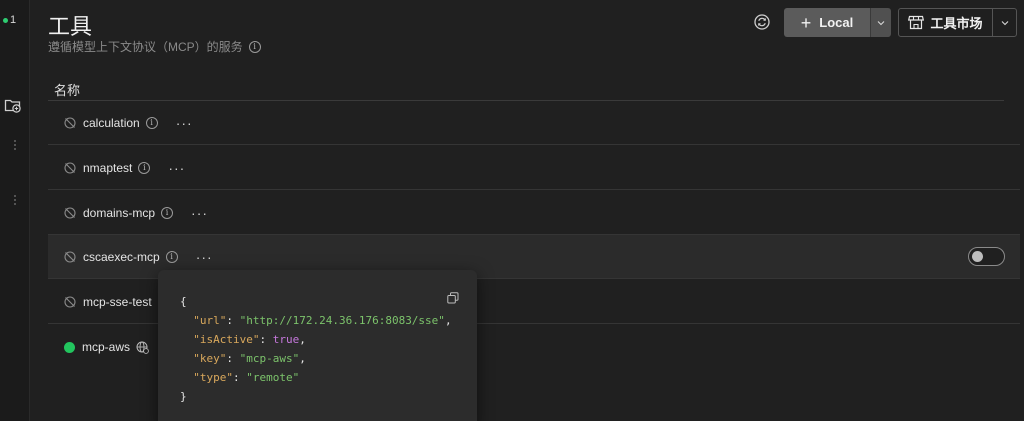 This screenshot has height=421, width=1024. I want to click on table-row: calculation i ···, so click(534, 123).